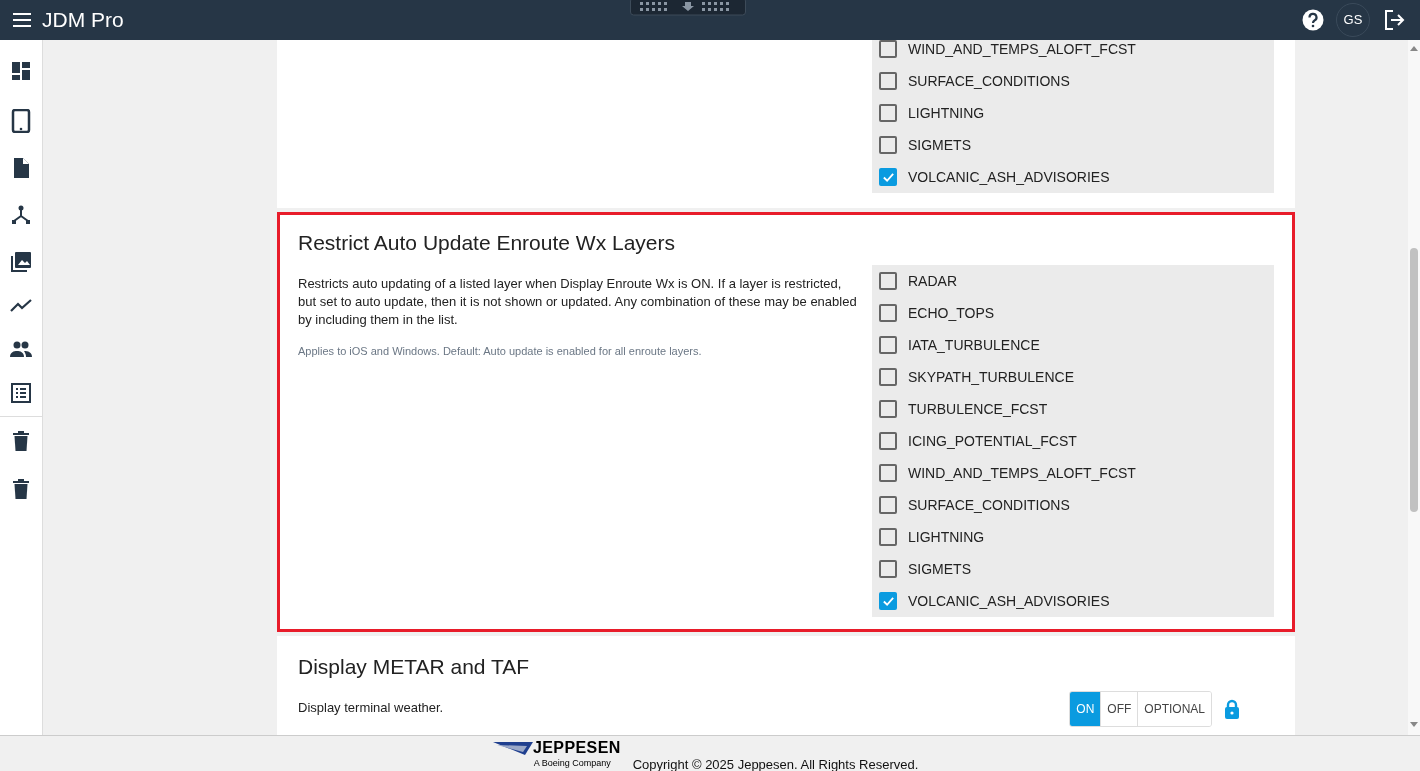 The width and height of the screenshot is (1420, 771). What do you see at coordinates (371, 708) in the screenshot?
I see `section-description: Display terminal weather.` at bounding box center [371, 708].